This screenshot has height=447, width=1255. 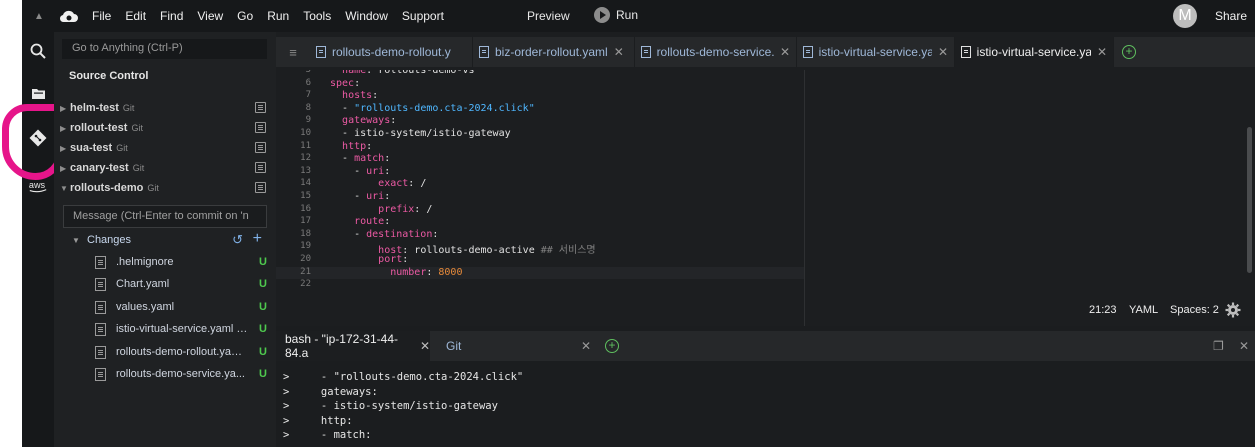 I want to click on code-line: 6 spec:, so click(x=540, y=84).